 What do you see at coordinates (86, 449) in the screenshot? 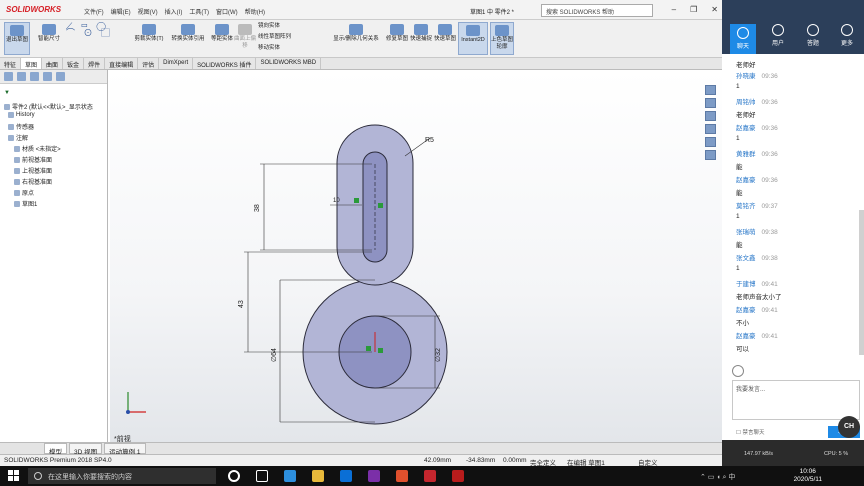
I see `tab-3d-view: 3D 视图` at bounding box center [86, 449].